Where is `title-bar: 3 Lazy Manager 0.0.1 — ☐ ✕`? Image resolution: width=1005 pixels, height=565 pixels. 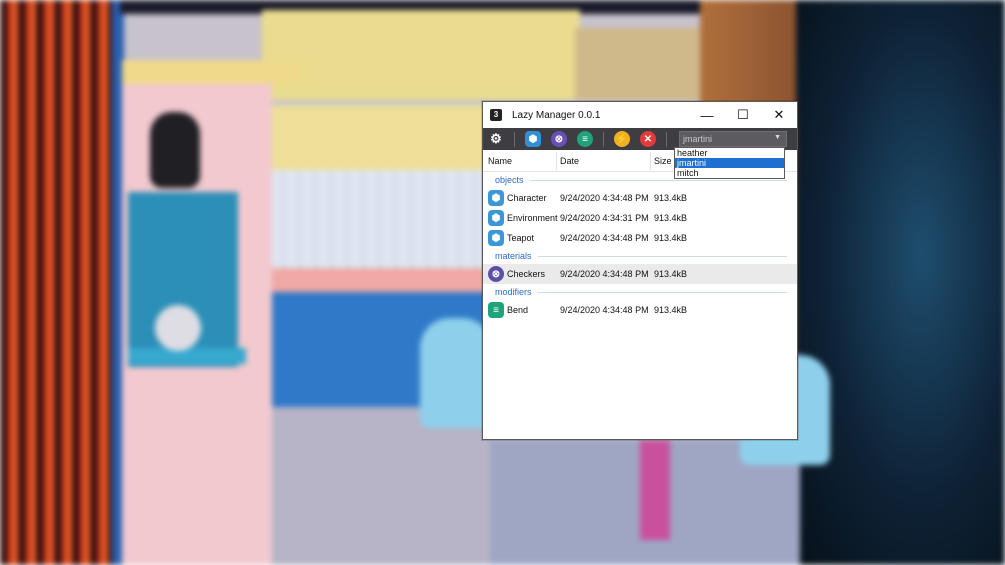 title-bar: 3 Lazy Manager 0.0.1 — ☐ ✕ is located at coordinates (640, 115).